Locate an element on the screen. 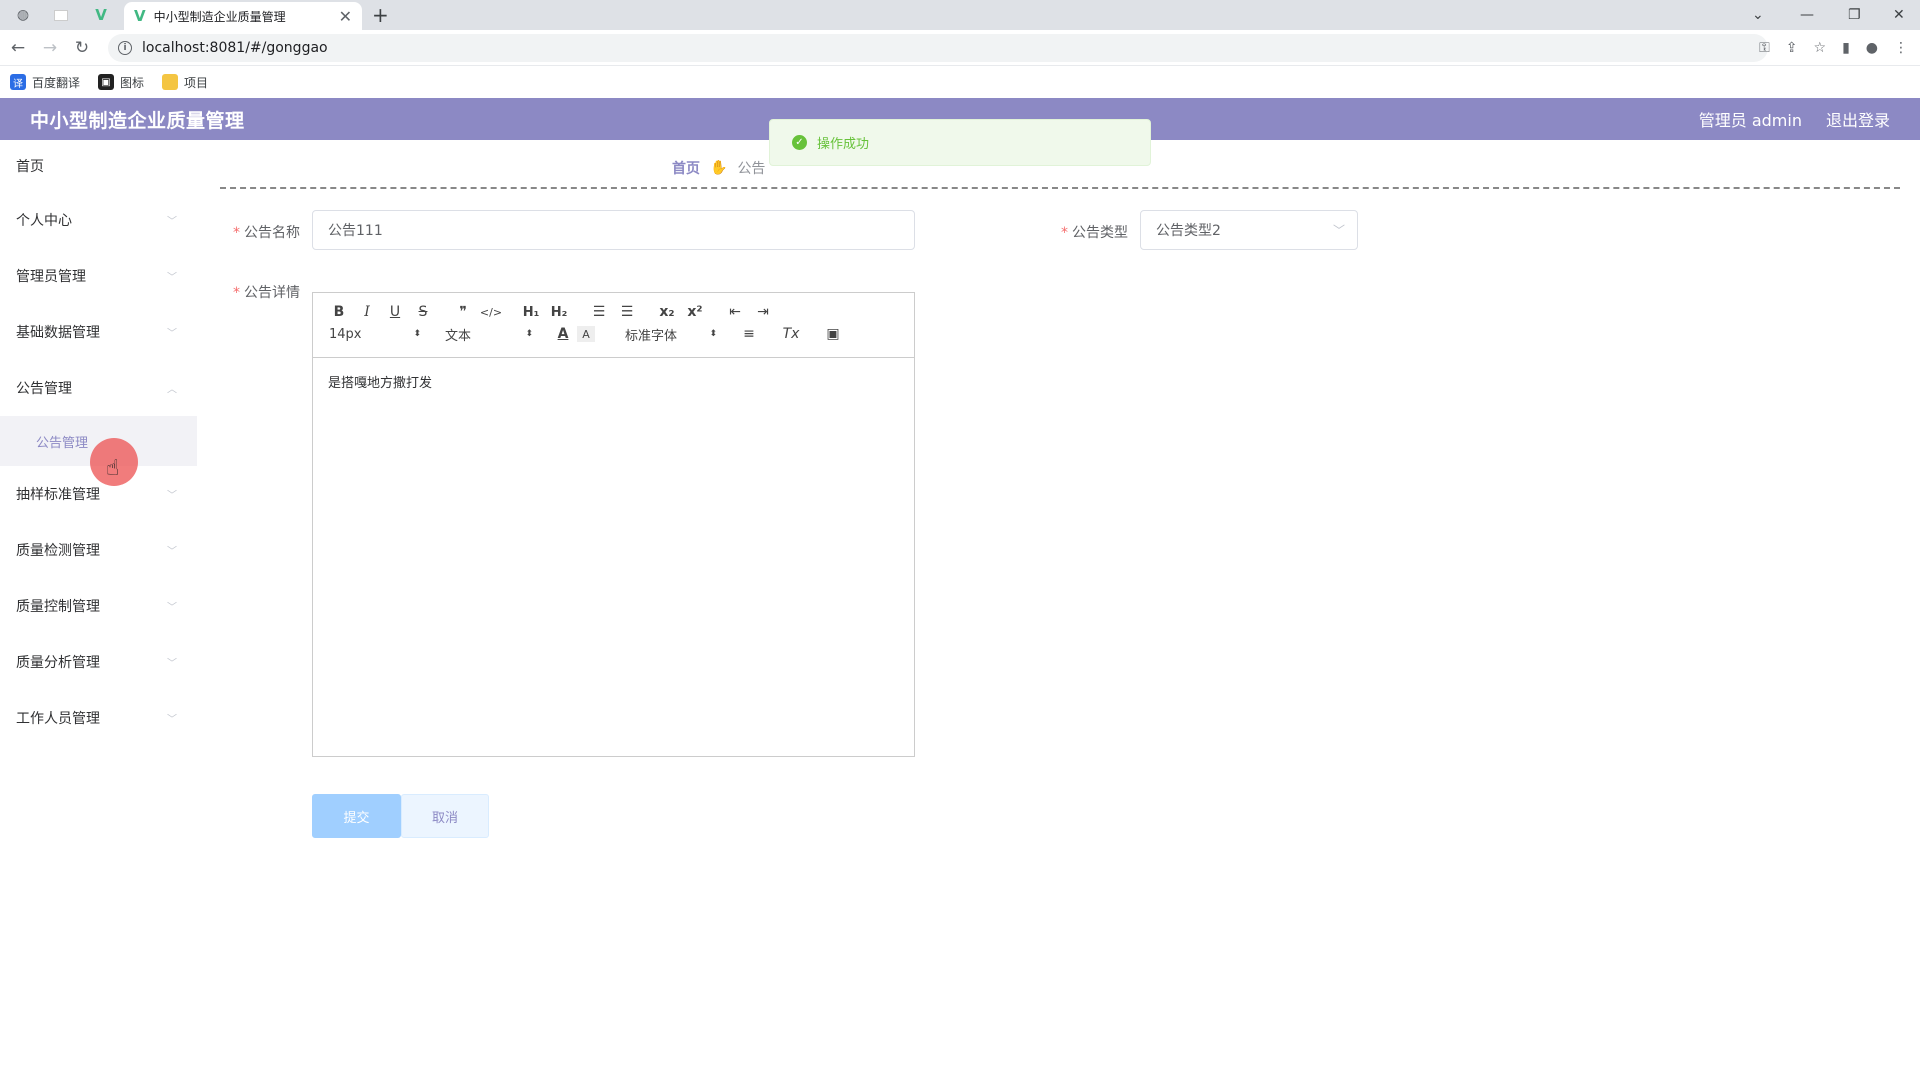 This screenshot has width=1920, height=1072. key-icon: ⚿ is located at coordinates (1764, 48).